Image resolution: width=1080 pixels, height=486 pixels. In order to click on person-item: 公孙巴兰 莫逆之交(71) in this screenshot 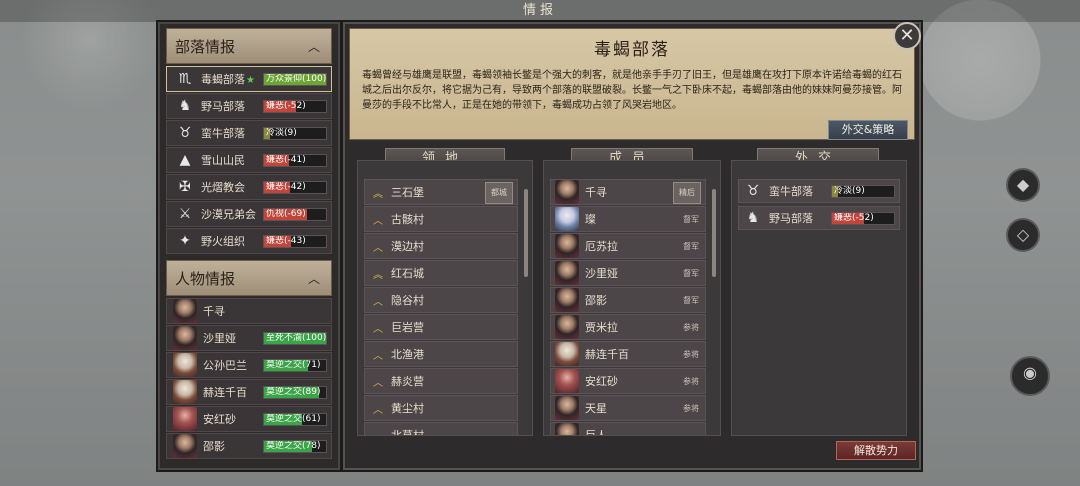, I will do `click(249, 365)`.